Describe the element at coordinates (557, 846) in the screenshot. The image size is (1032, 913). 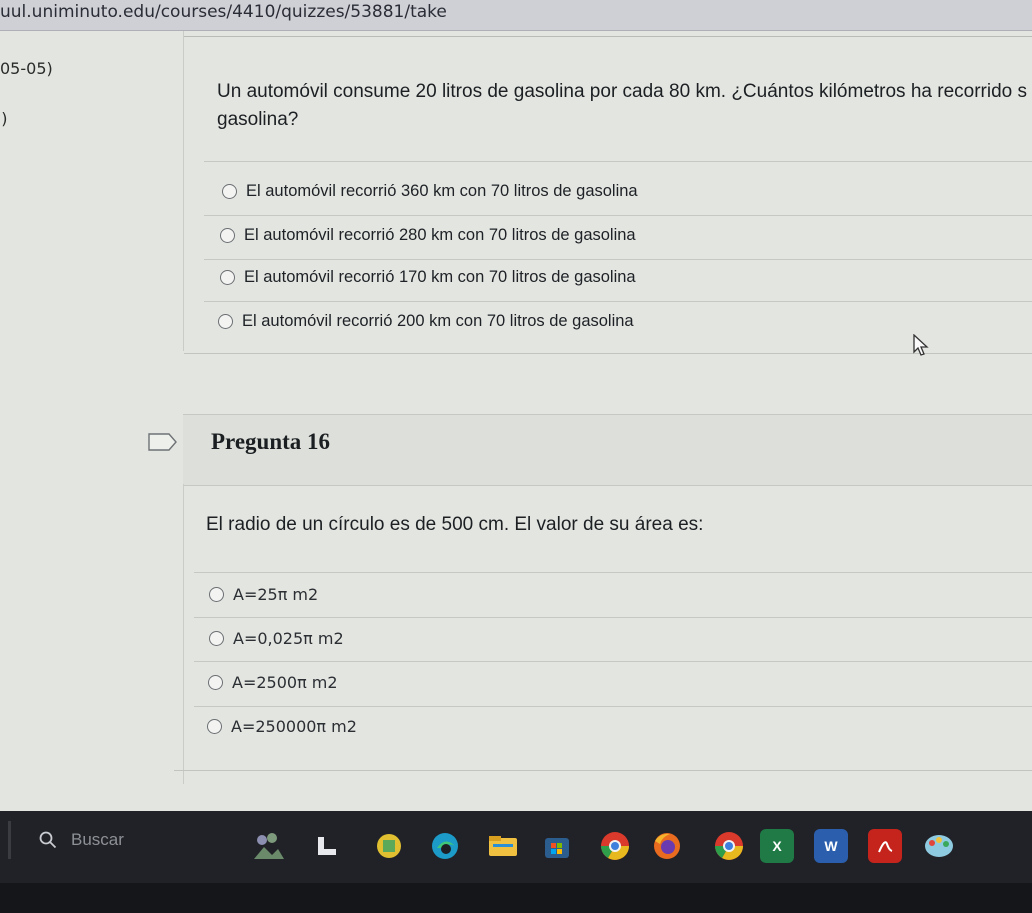
I see `store-icon` at that location.